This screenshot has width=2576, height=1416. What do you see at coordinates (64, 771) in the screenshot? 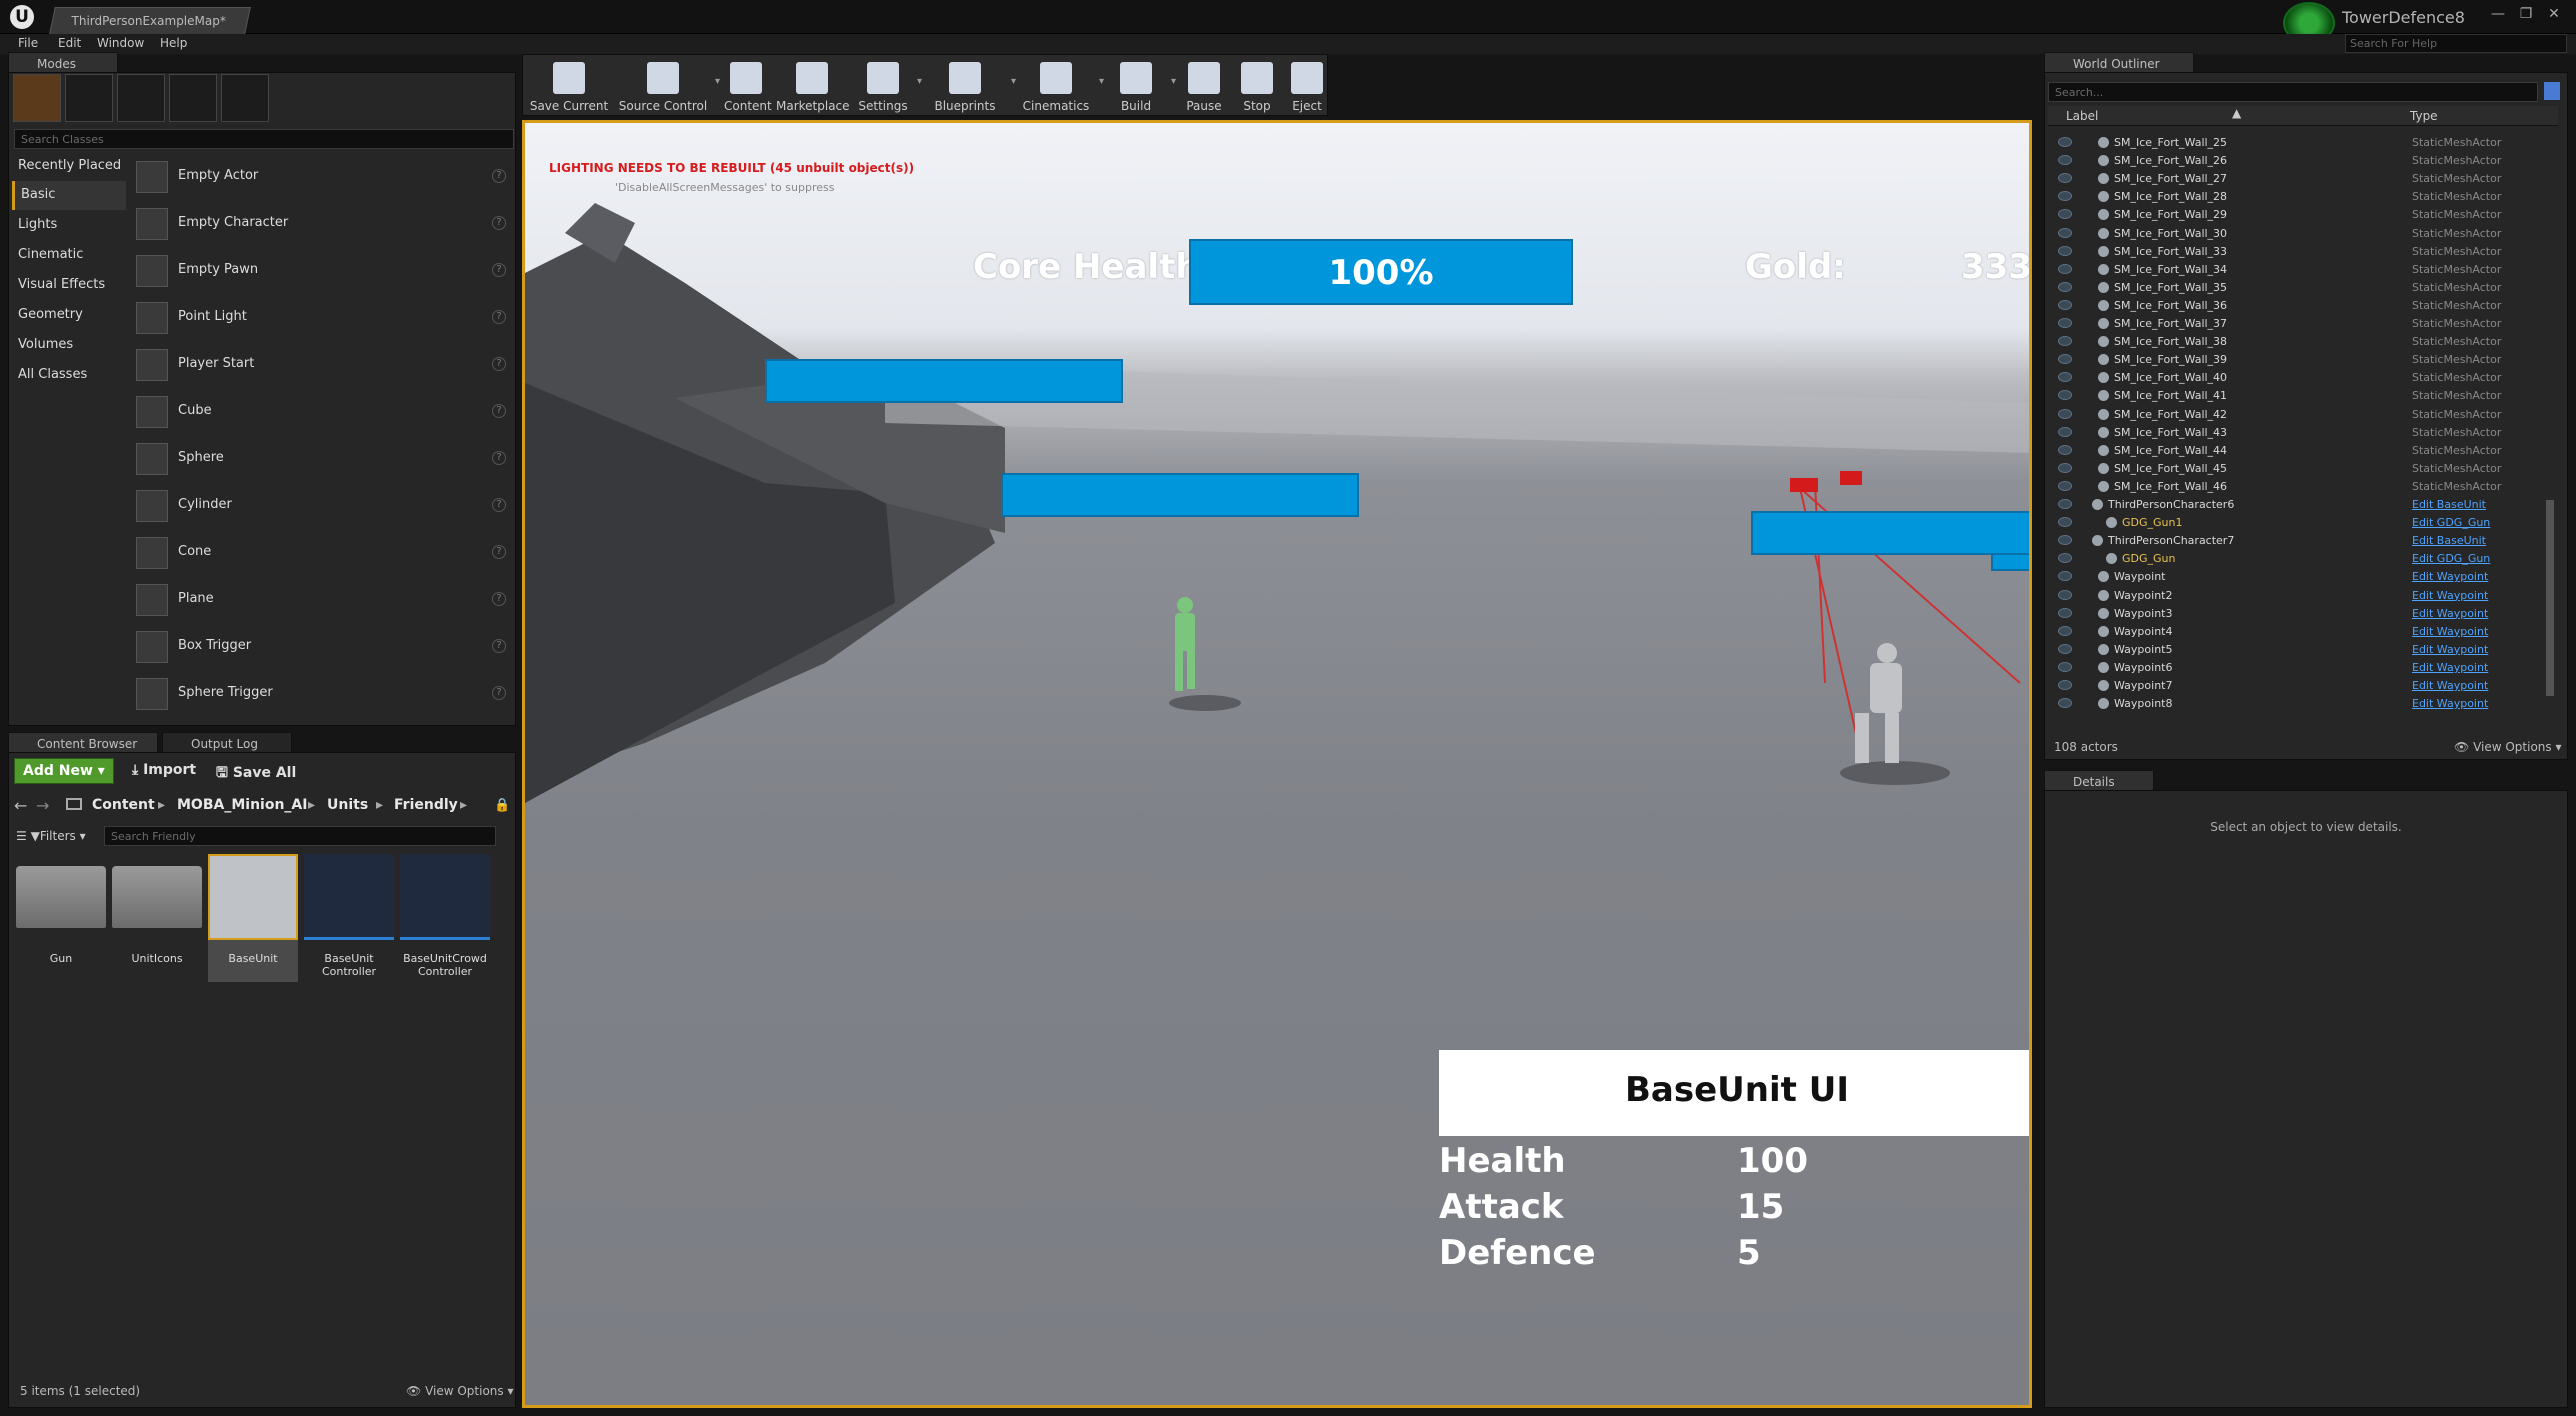
I see `add-new-button: Add New ▾` at bounding box center [64, 771].